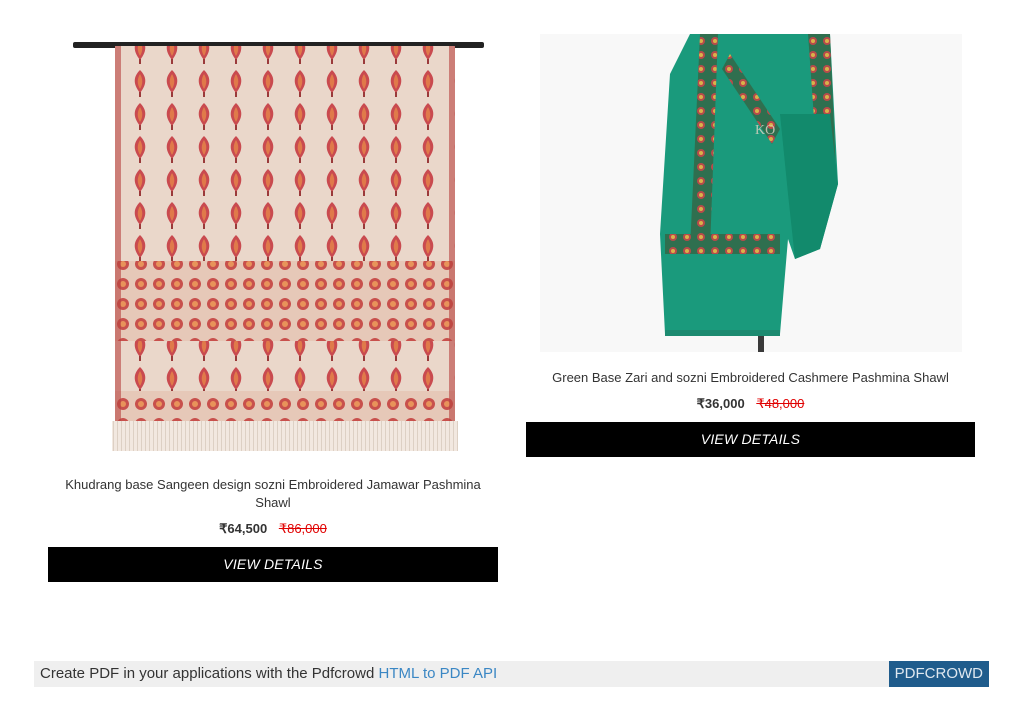 This screenshot has width=1023, height=724. What do you see at coordinates (780, 403) in the screenshot?
I see `original-price: ₹48,000` at bounding box center [780, 403].